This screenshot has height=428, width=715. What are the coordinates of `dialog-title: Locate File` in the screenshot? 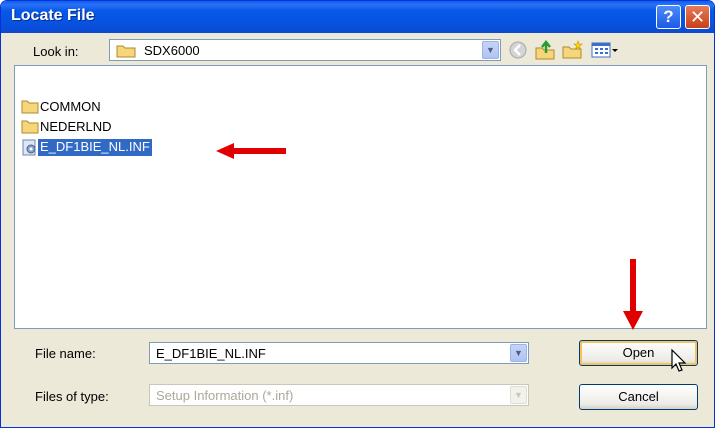 It's located at (53, 15).